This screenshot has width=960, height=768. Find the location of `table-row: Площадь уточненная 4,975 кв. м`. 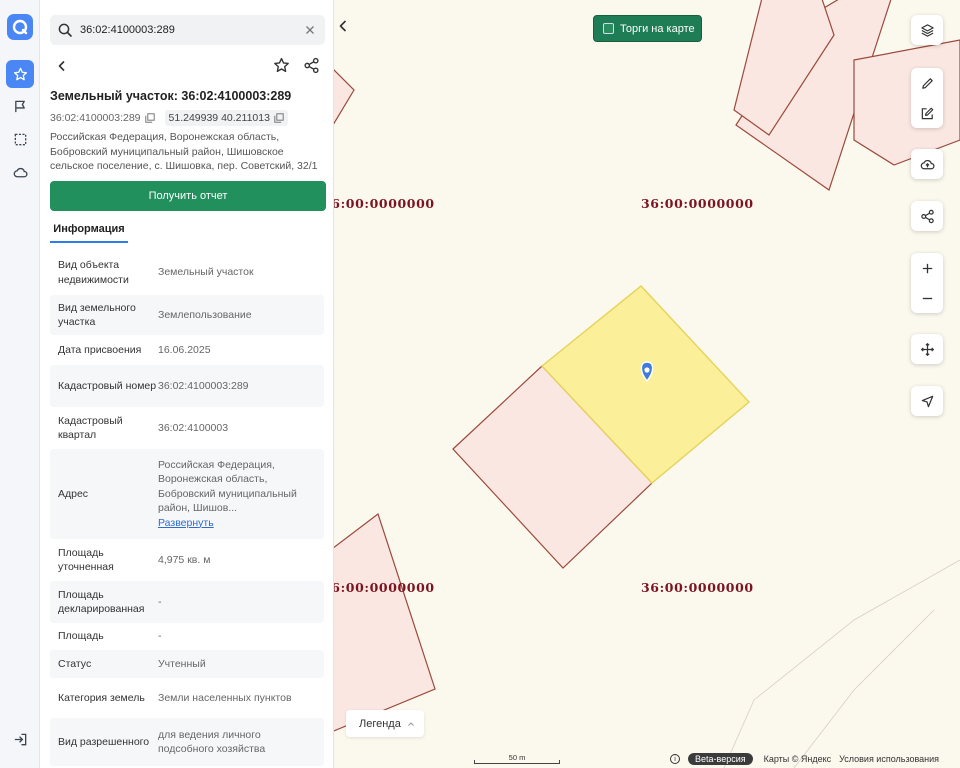

table-row: Площадь уточненная 4,975 кв. м is located at coordinates (187, 560).